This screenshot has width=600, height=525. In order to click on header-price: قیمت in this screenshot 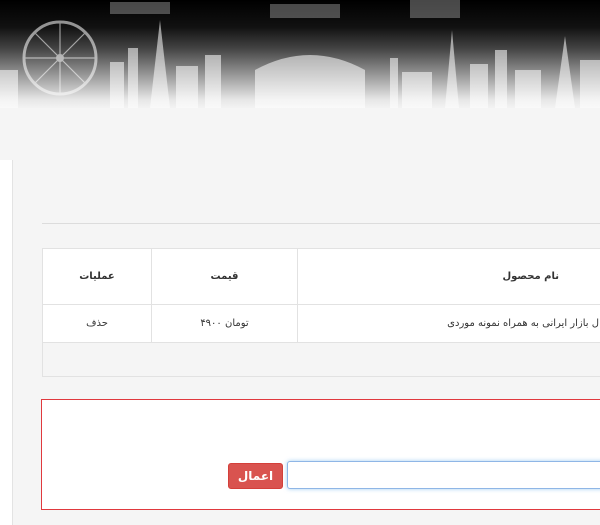, I will do `click(224, 276)`.